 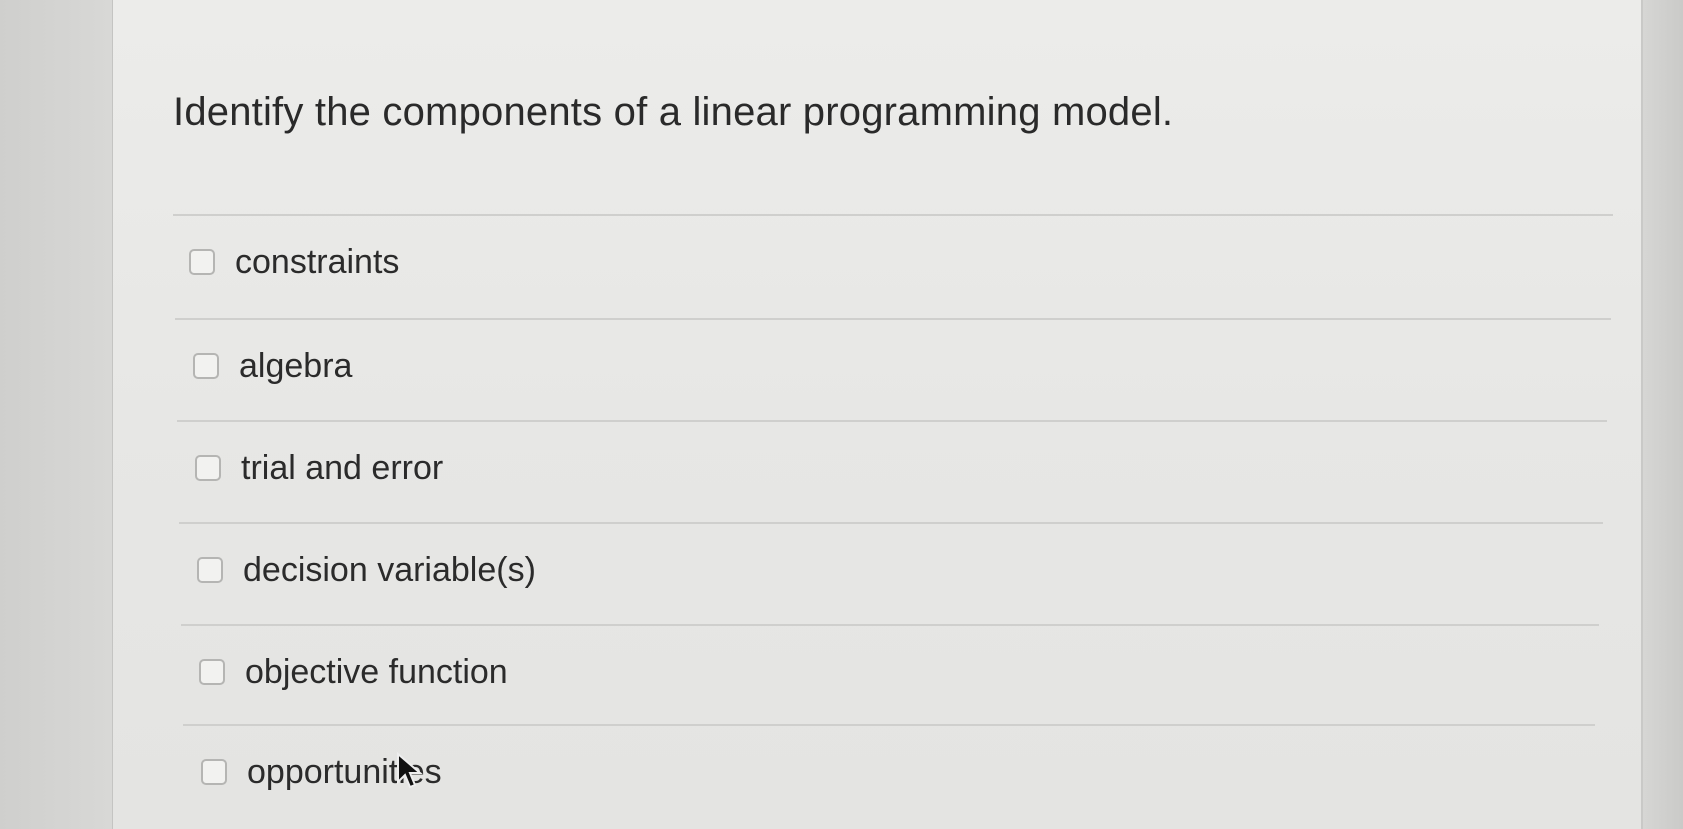 What do you see at coordinates (208, 468) in the screenshot?
I see `checkbox-trial-and-error` at bounding box center [208, 468].